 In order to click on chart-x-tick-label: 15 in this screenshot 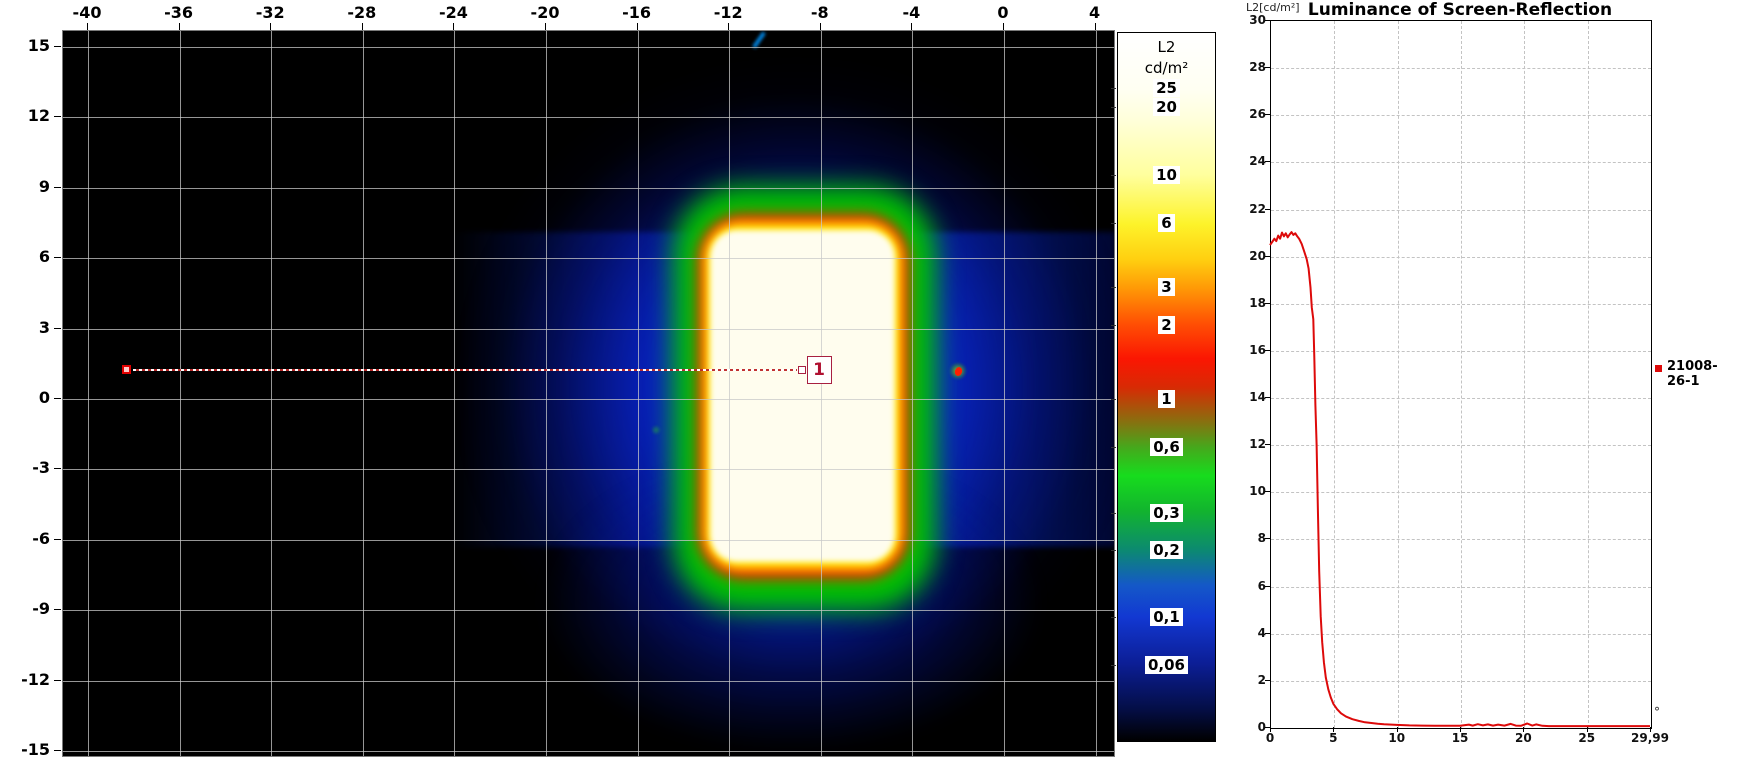, I will do `click(1460, 738)`.